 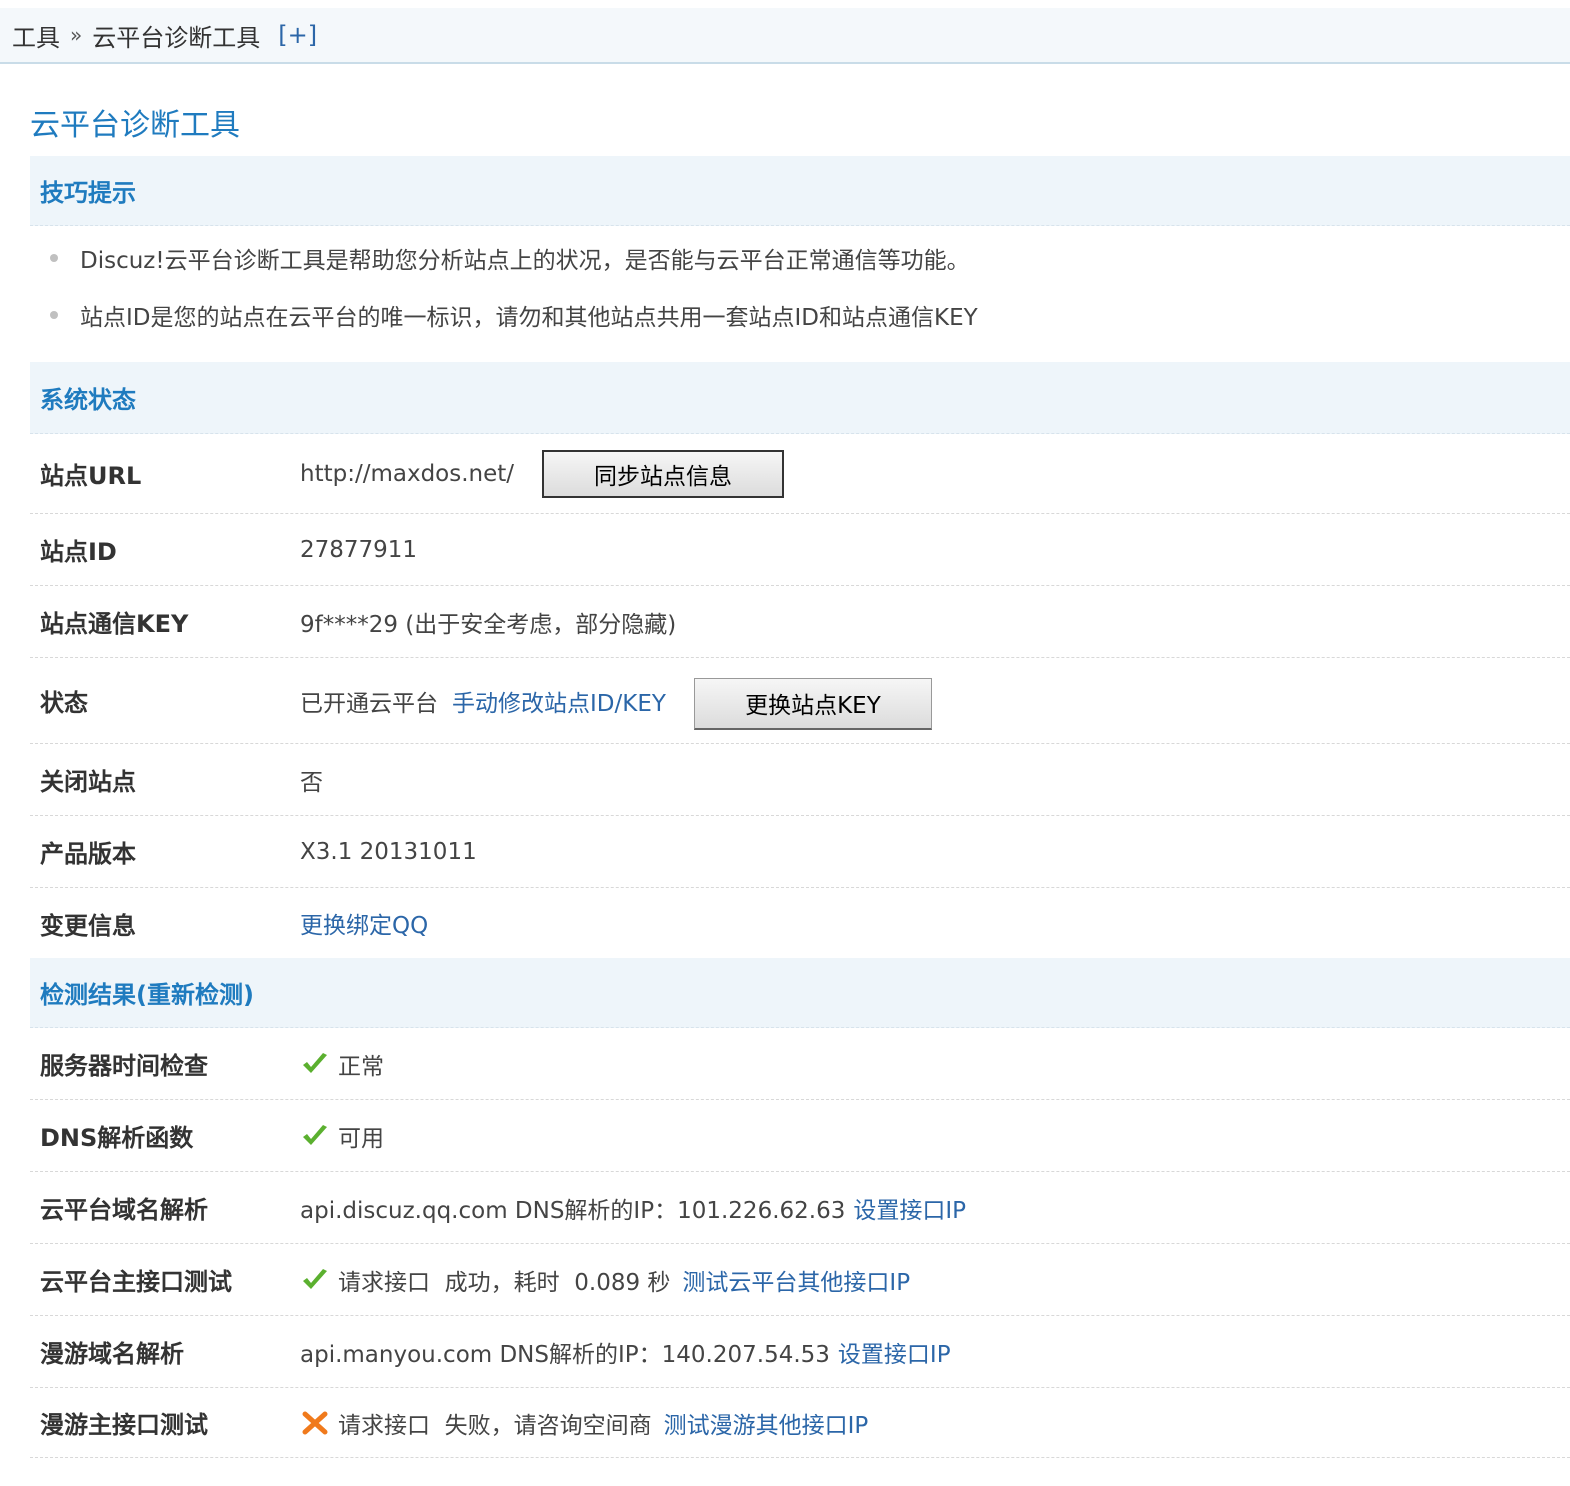 What do you see at coordinates (88, 782) in the screenshot?
I see `close-site-label: 关闭站点` at bounding box center [88, 782].